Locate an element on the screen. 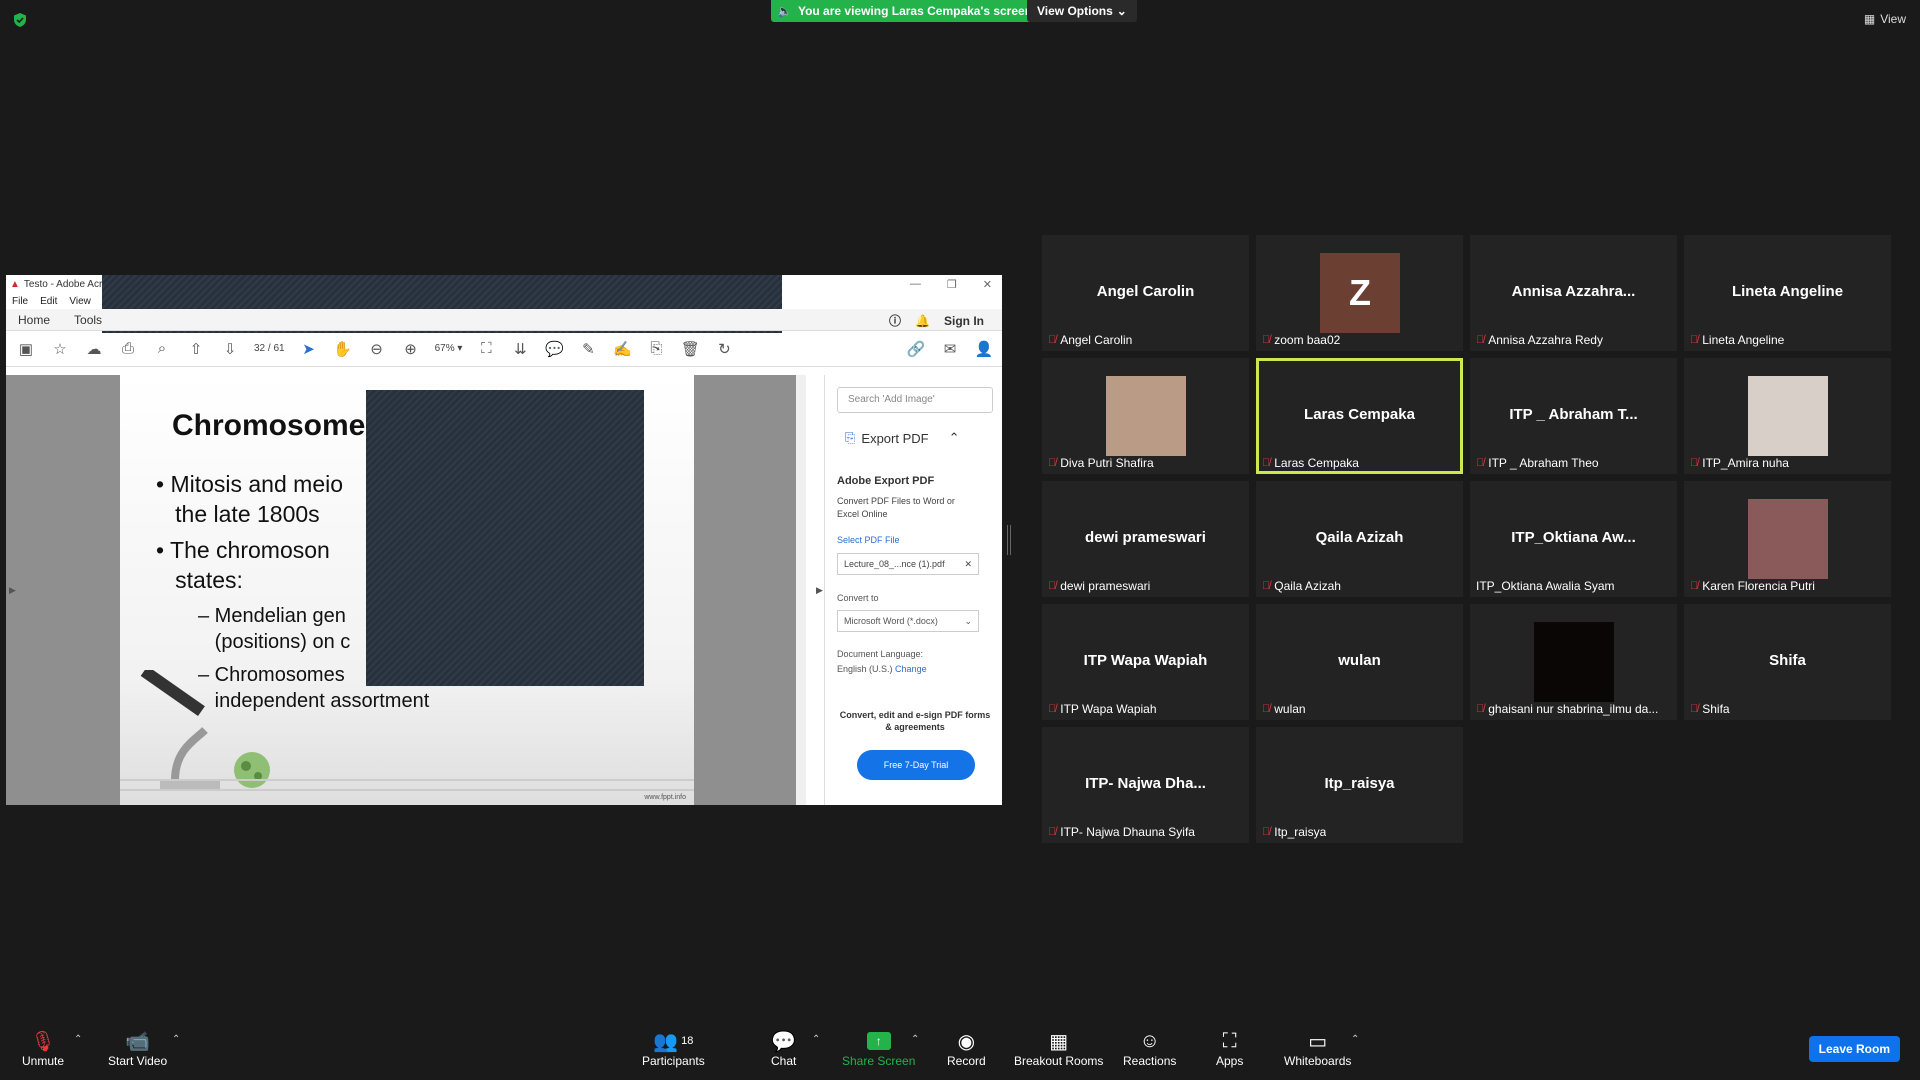 The height and width of the screenshot is (1080, 1920). view-options-button: View Options ⌄ is located at coordinates (1082, 11).